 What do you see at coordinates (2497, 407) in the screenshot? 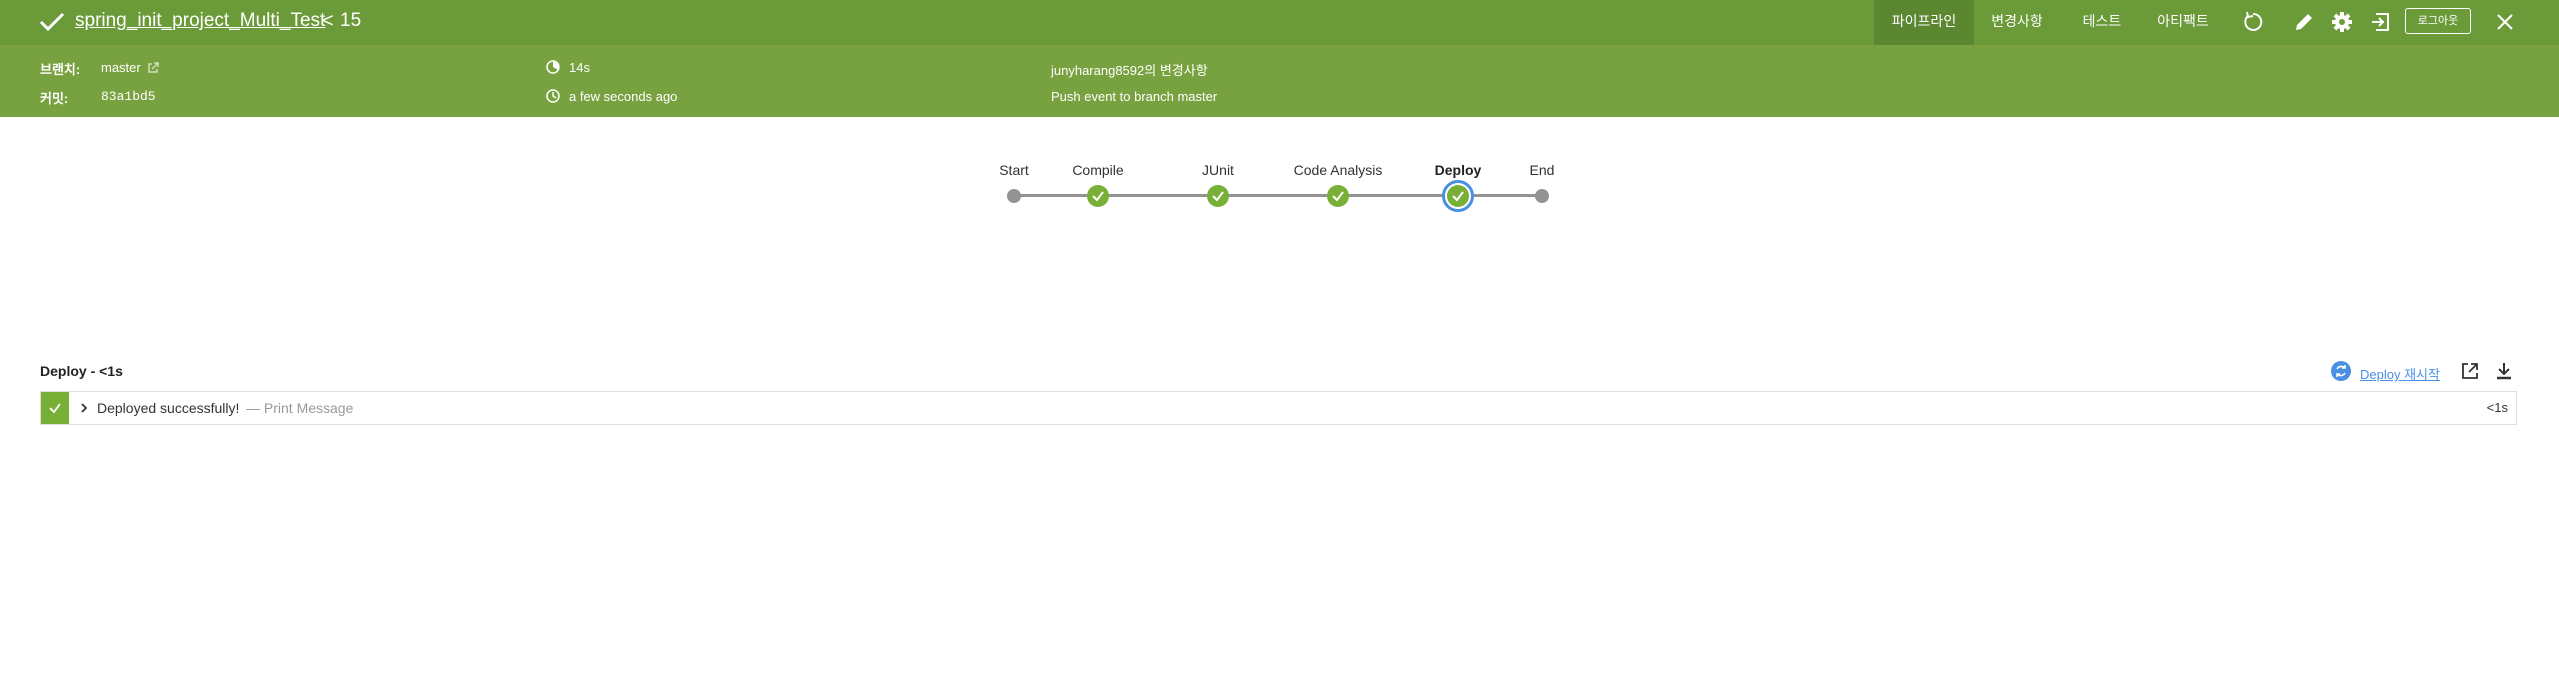
I see `step-duration: <1s` at bounding box center [2497, 407].